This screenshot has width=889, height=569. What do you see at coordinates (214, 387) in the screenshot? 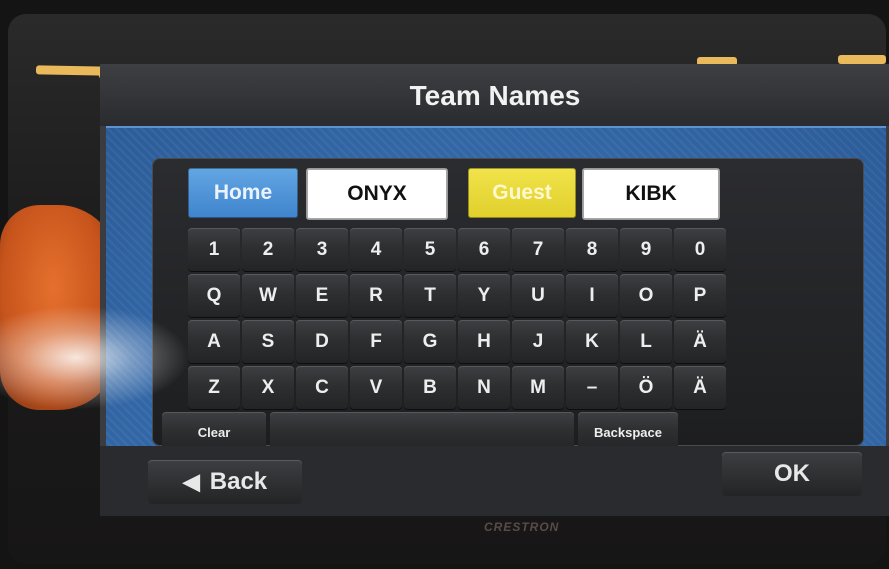
I see `key-z: Z` at bounding box center [214, 387].